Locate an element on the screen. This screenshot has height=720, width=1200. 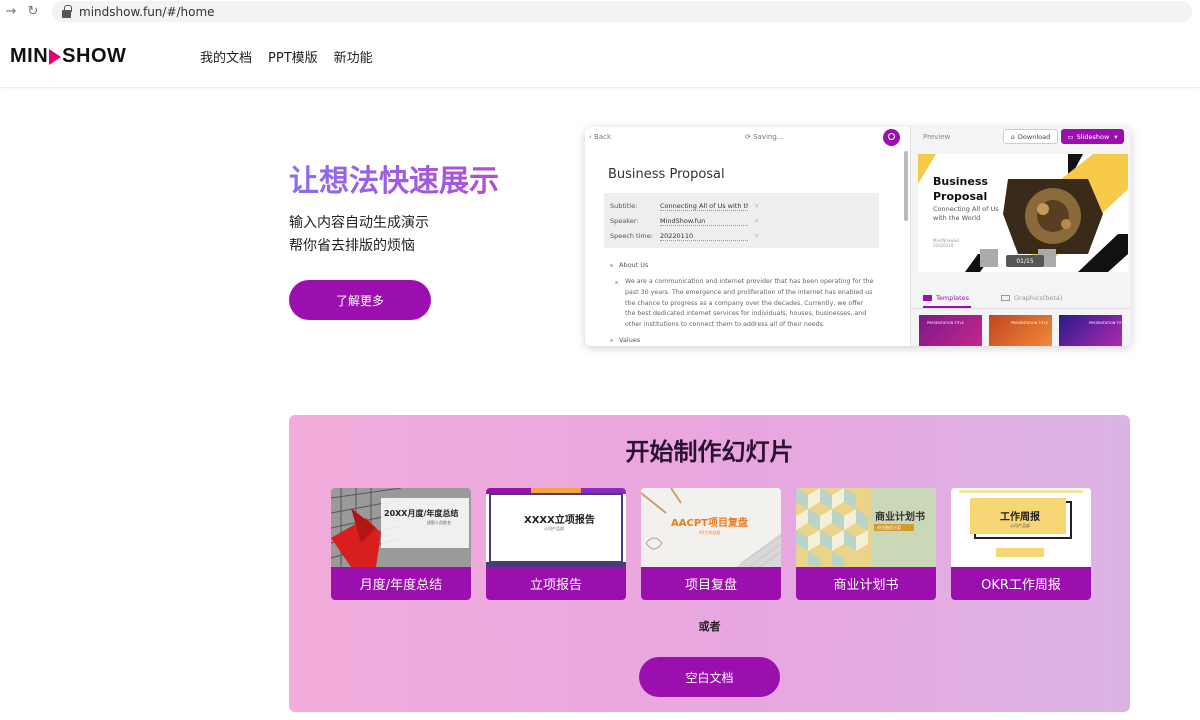
meta-key: Speech time: is located at coordinates (631, 236).